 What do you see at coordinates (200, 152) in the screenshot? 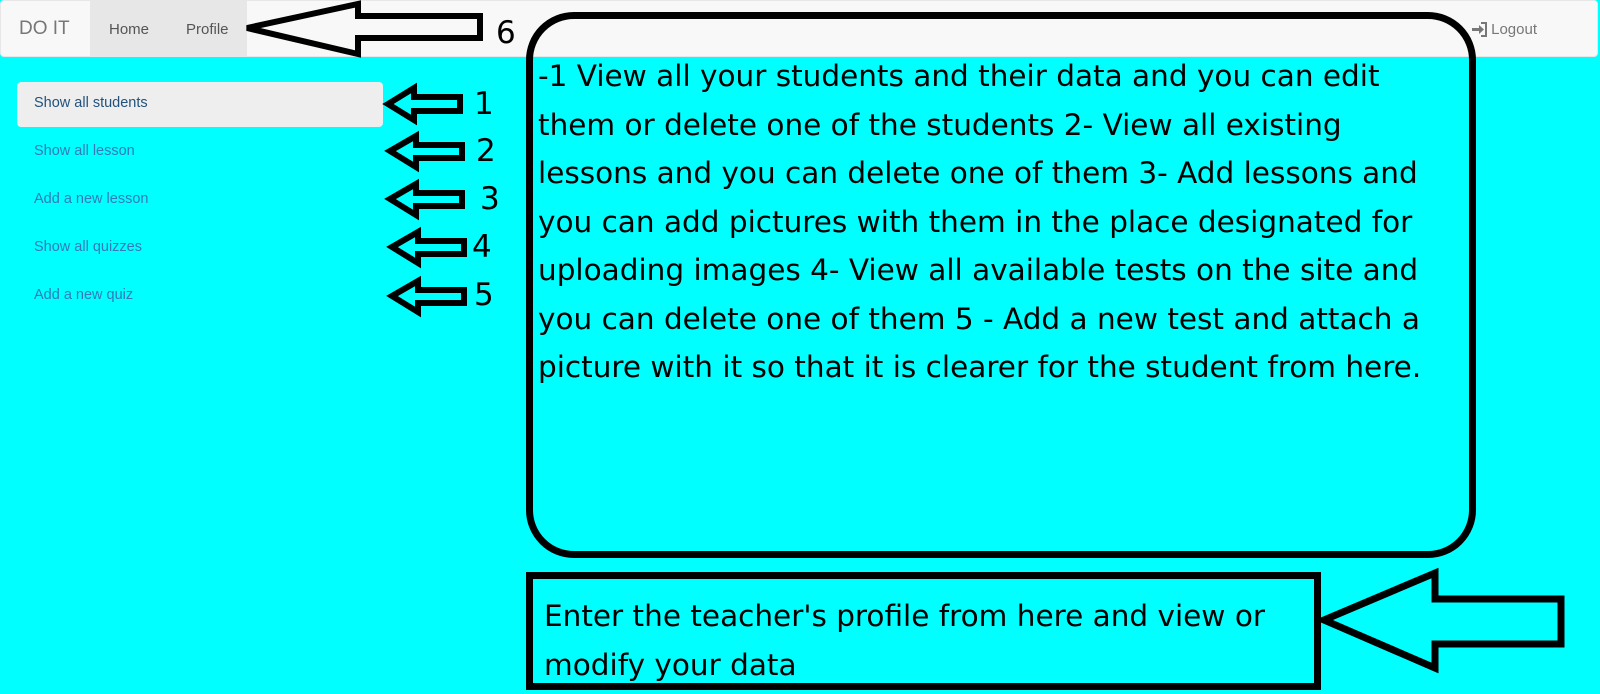
I see `sidebar-item-show-all-lesson: Show all lesson` at bounding box center [200, 152].